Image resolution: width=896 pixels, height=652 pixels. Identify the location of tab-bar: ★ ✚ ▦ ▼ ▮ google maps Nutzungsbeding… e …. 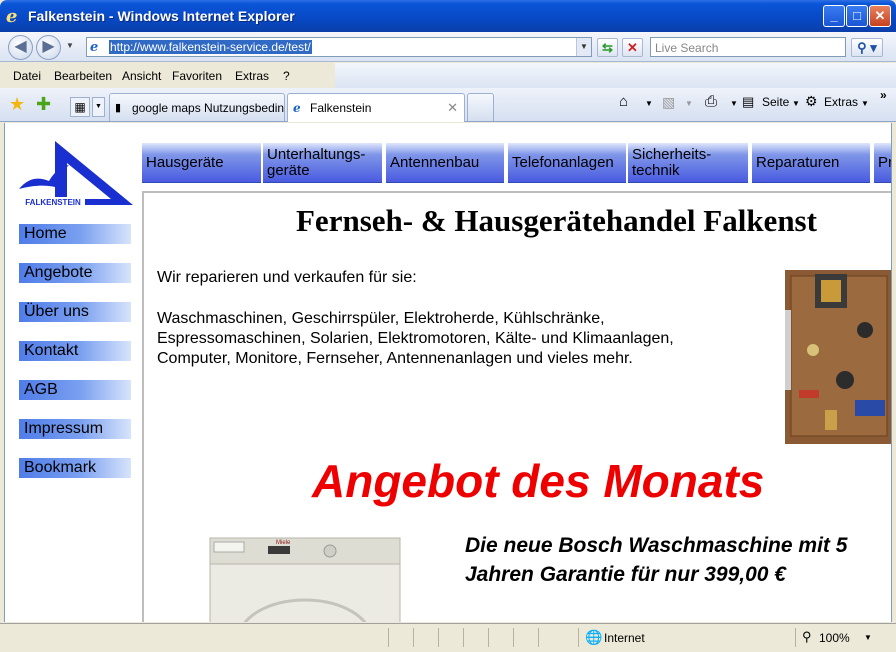
(448, 105).